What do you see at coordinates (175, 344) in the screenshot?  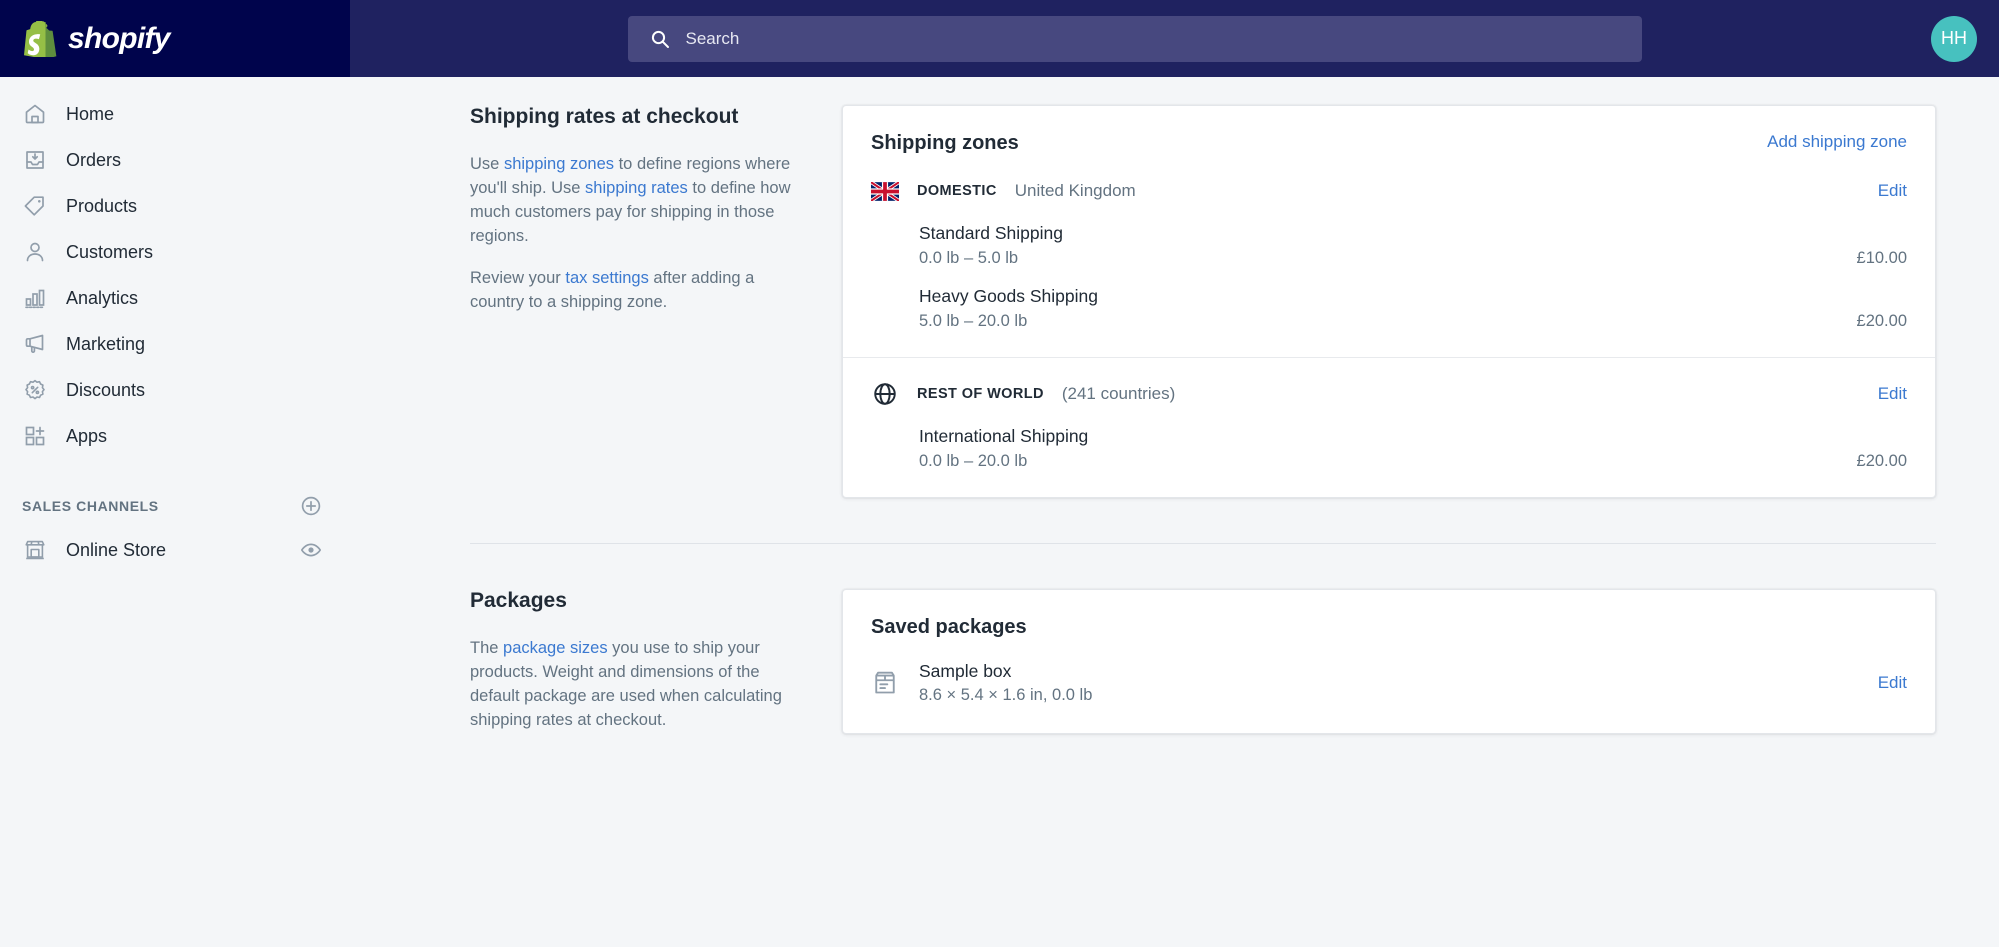 I see `sidebar-item-marketing: Marketing` at bounding box center [175, 344].